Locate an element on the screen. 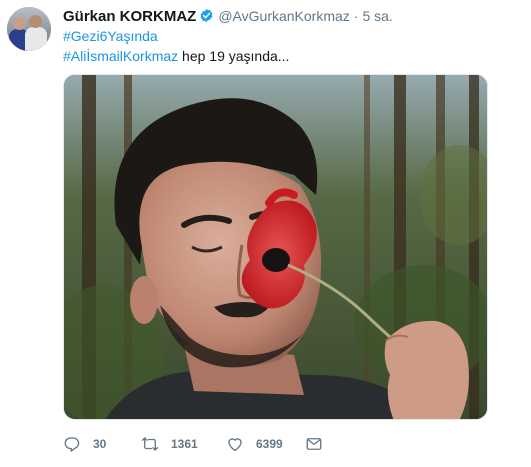 This screenshot has width=531, height=467. reply-icon is located at coordinates (72, 444).